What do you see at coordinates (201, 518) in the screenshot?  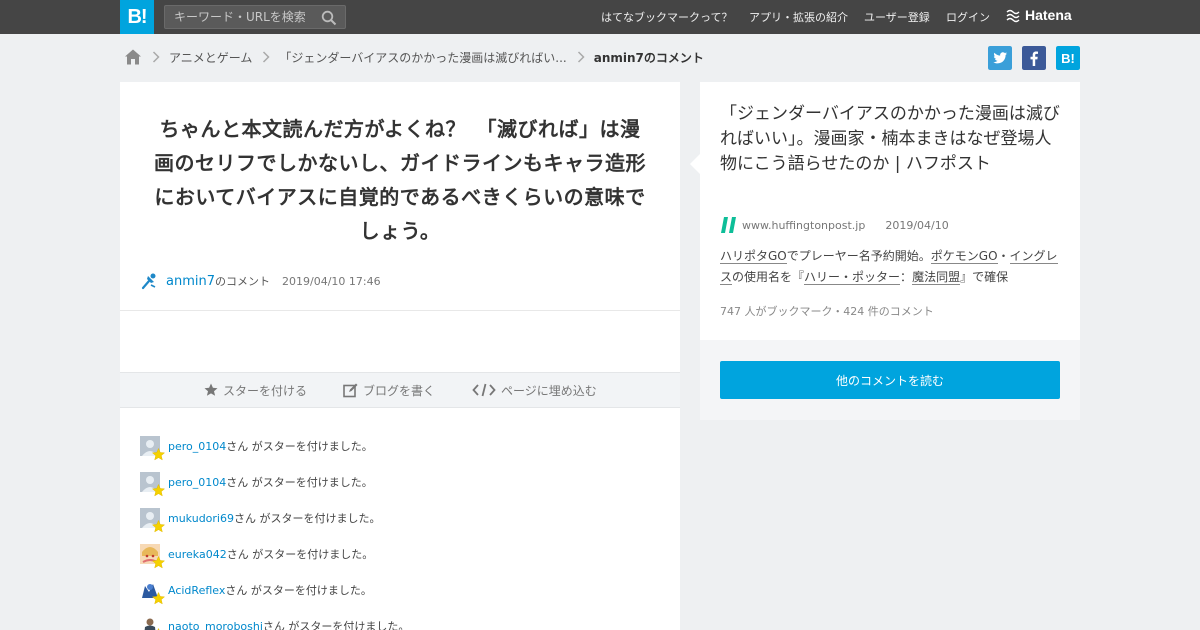 I see `star-username: mukudori69` at bounding box center [201, 518].